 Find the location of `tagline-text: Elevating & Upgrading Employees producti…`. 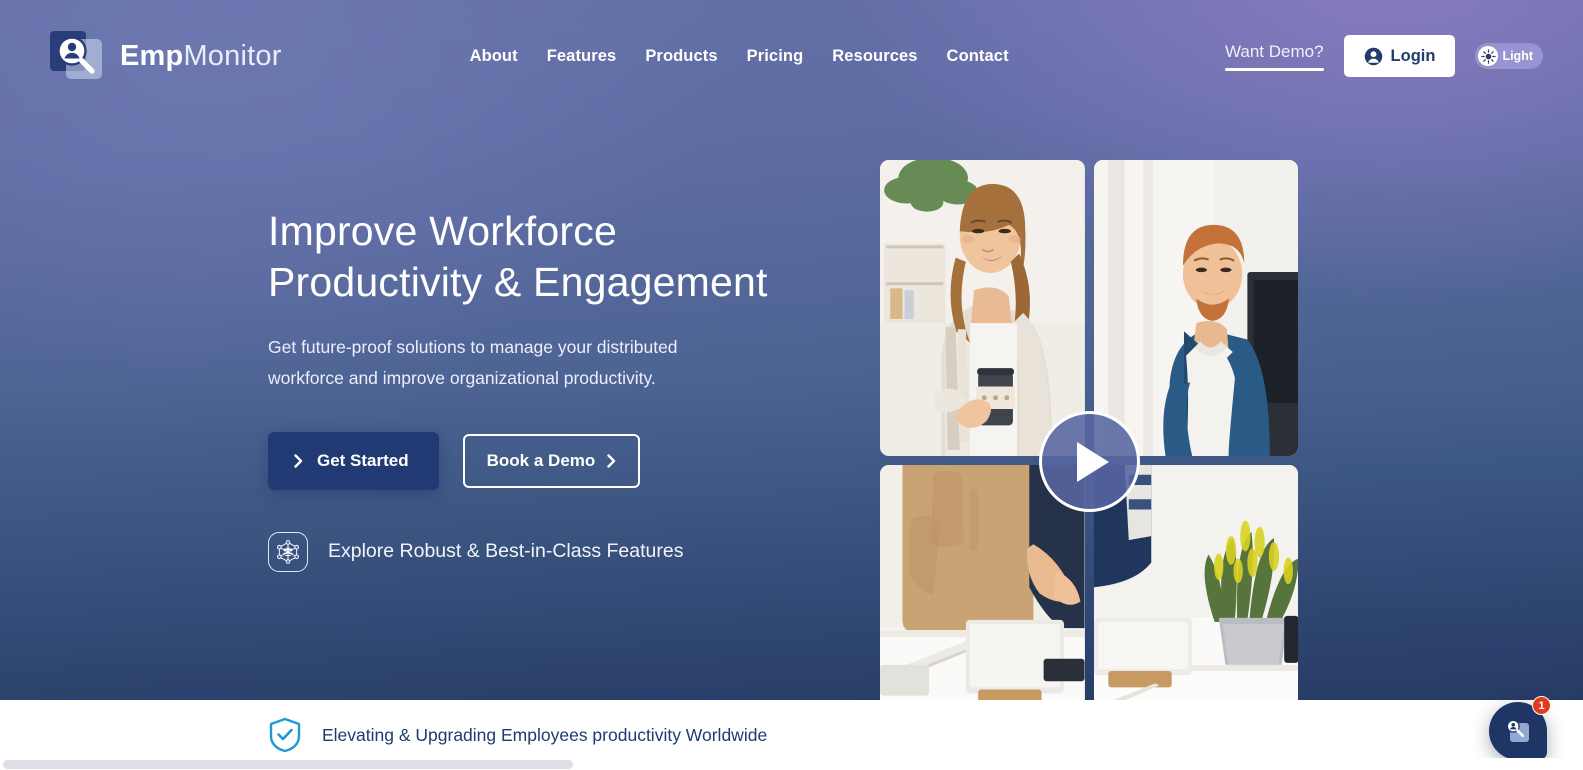

tagline-text: Elevating & Upgrading Employees producti… is located at coordinates (545, 734).